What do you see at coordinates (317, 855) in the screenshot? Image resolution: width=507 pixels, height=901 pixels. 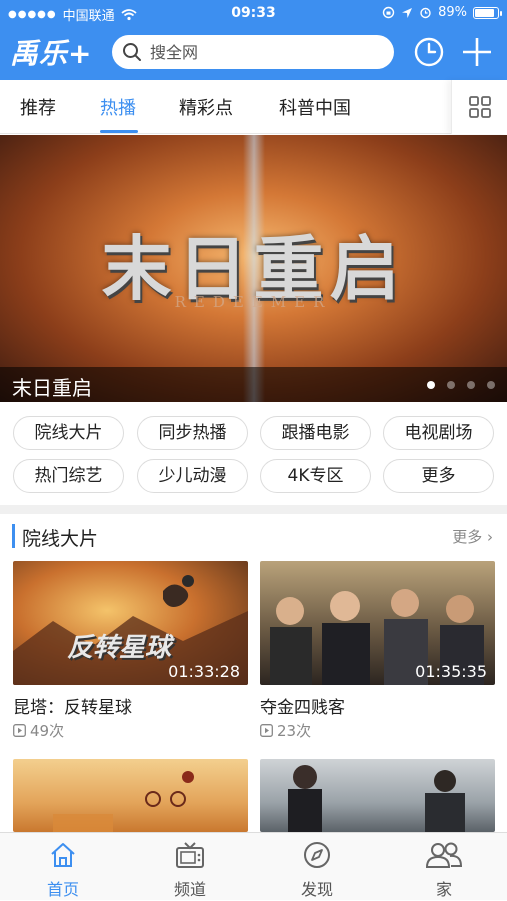 I see `compass-icon` at bounding box center [317, 855].